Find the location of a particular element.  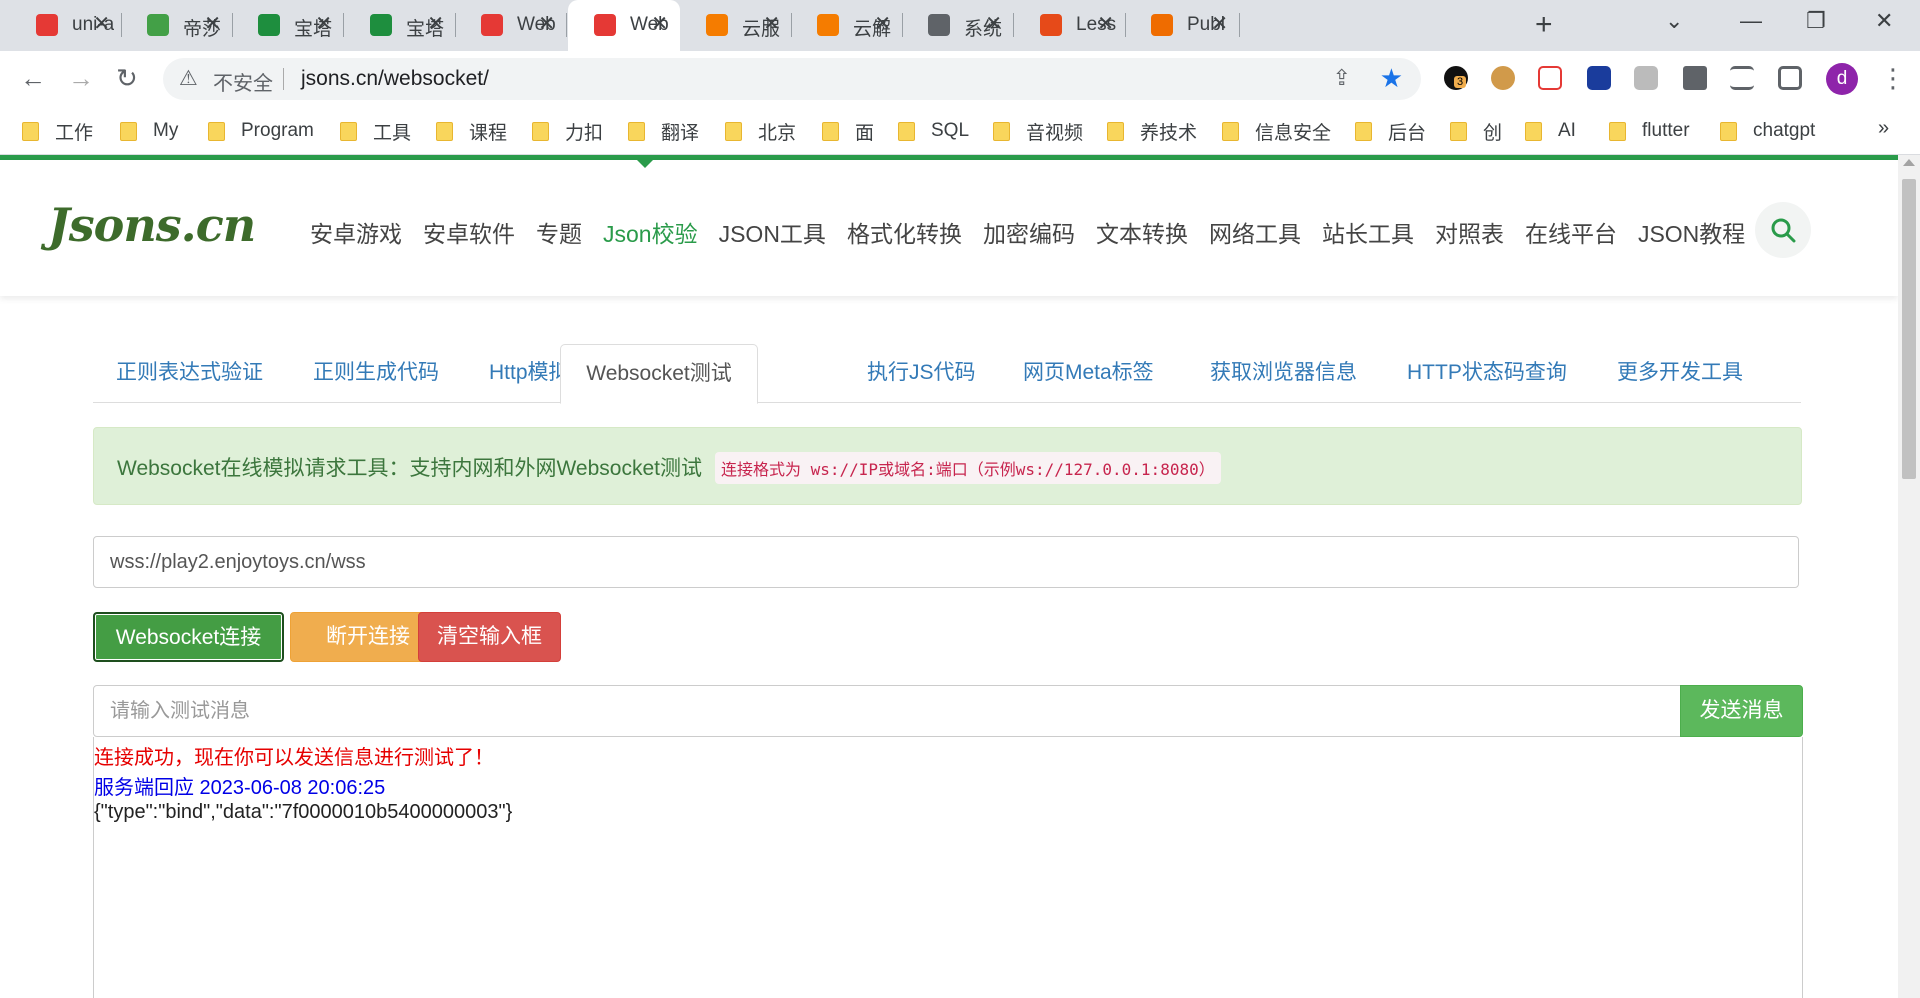

site-search-button is located at coordinates (1783, 230).